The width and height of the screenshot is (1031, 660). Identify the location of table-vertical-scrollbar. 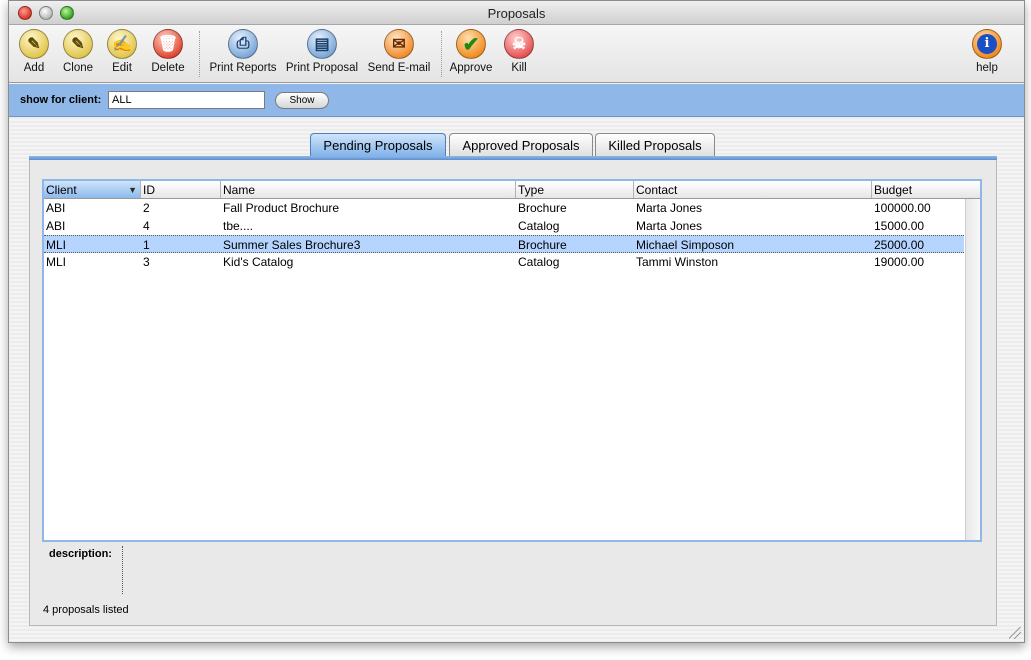
(972, 369).